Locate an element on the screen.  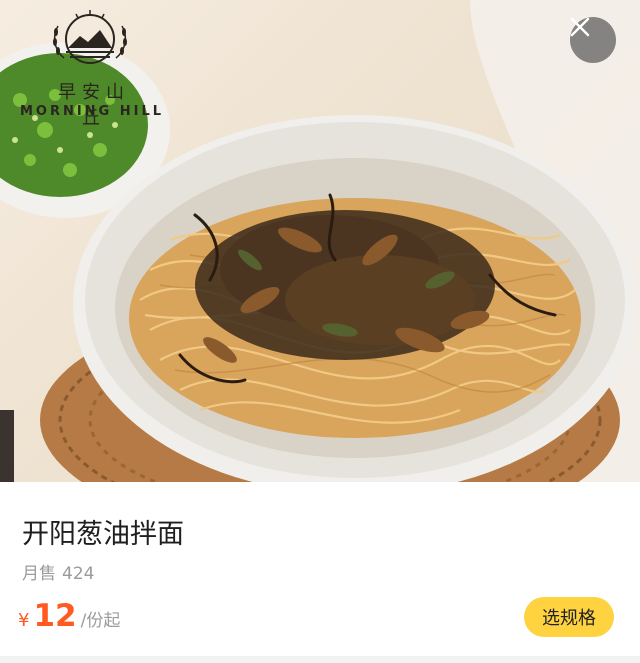
mountain-sun-logo-icon is located at coordinates (90, 37).